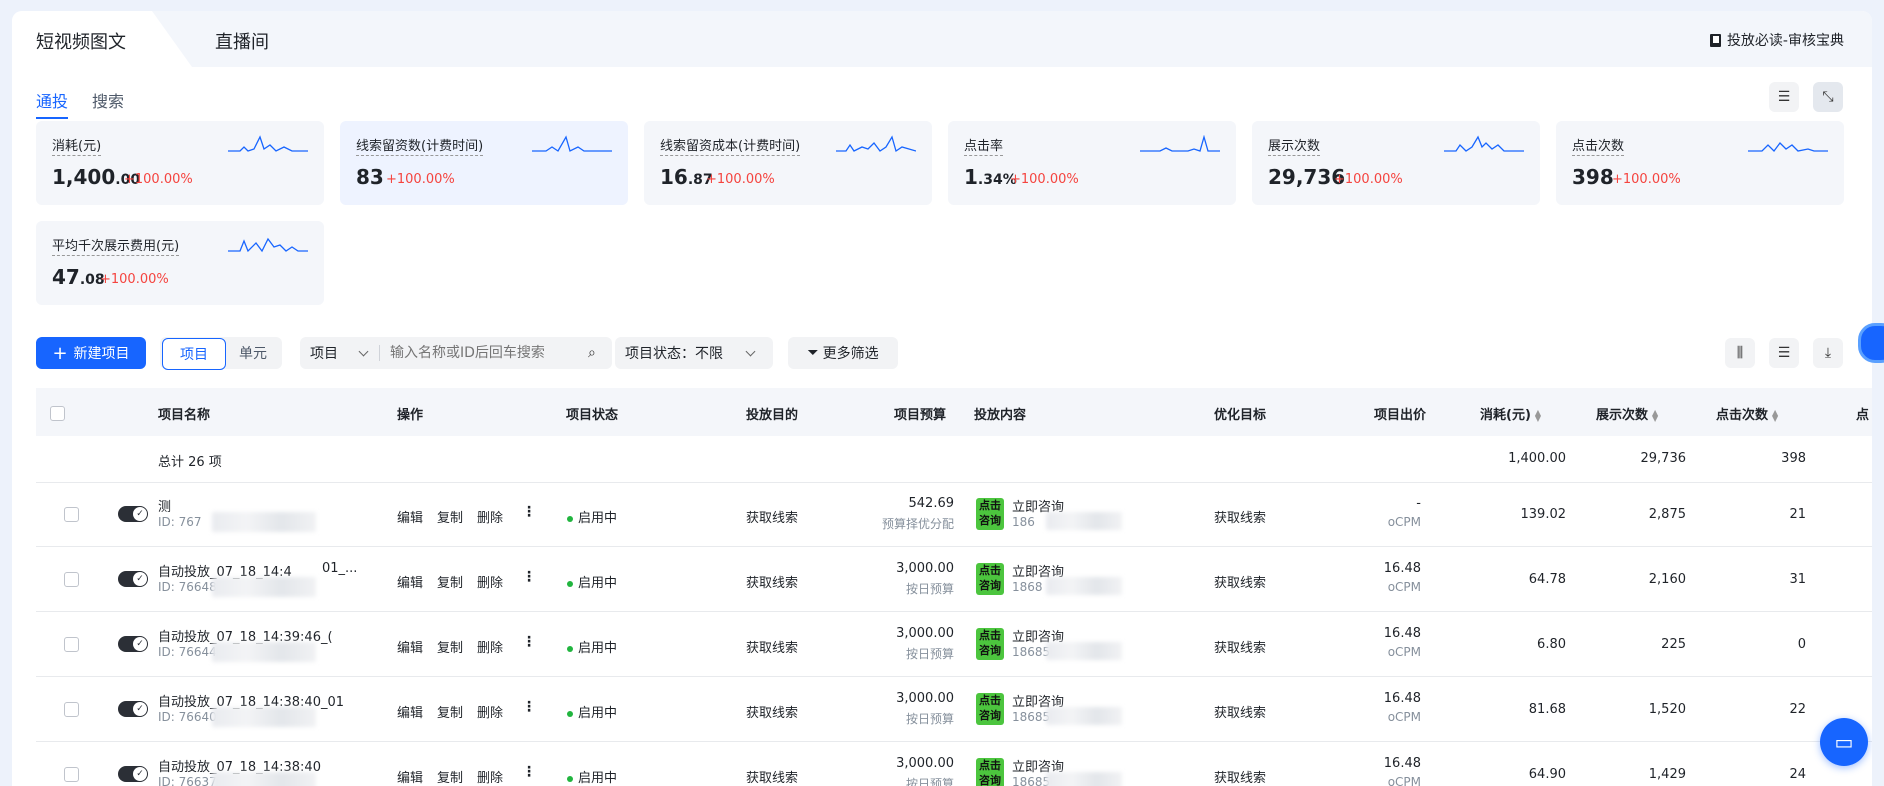 The width and height of the screenshot is (1884, 786). What do you see at coordinates (81, 41) in the screenshot?
I see `tab-short-video: 短视频图文` at bounding box center [81, 41].